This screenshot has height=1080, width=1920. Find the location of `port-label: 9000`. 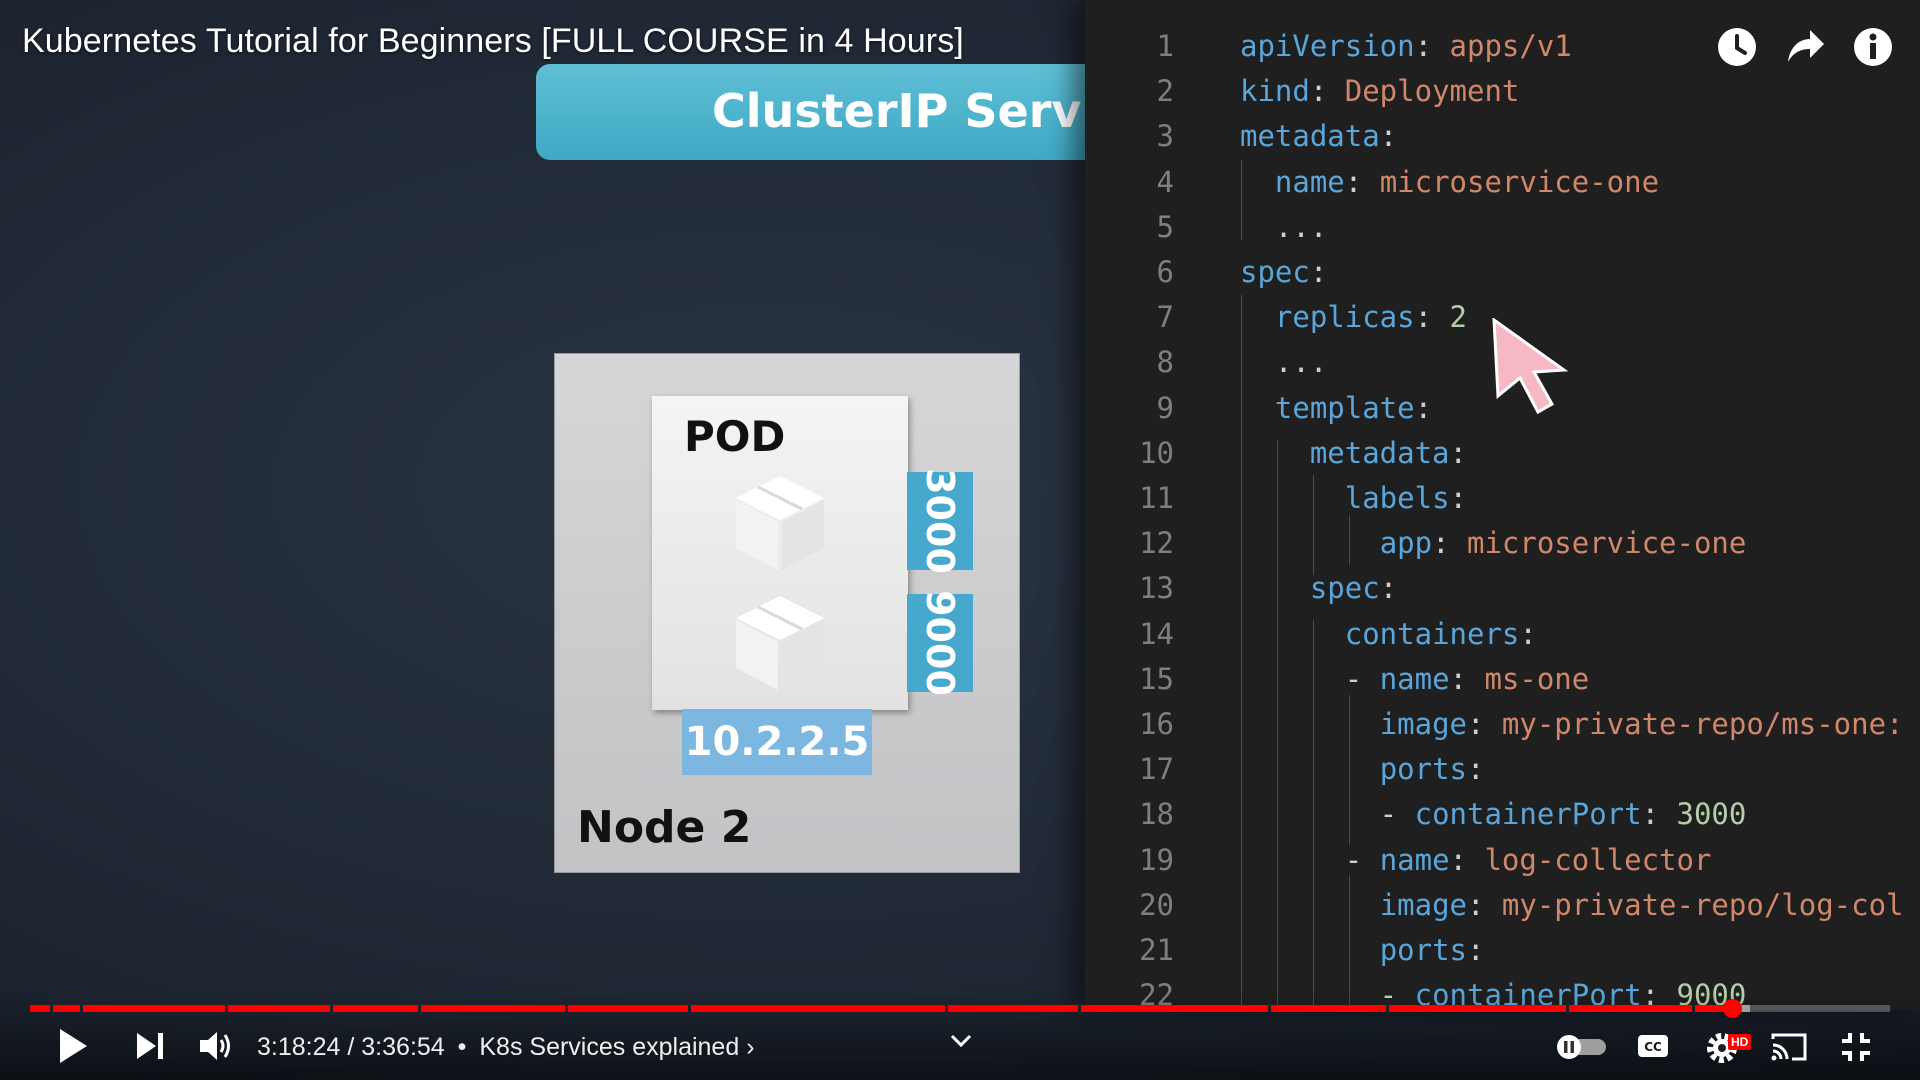

port-label: 9000 is located at coordinates (940, 643).